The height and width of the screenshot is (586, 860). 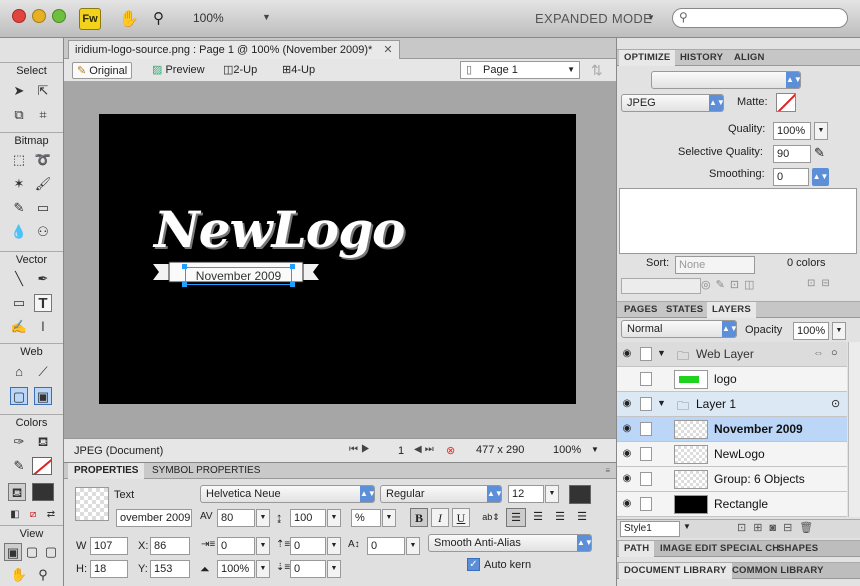 I want to click on smoothing-field: 0, so click(x=791, y=177).